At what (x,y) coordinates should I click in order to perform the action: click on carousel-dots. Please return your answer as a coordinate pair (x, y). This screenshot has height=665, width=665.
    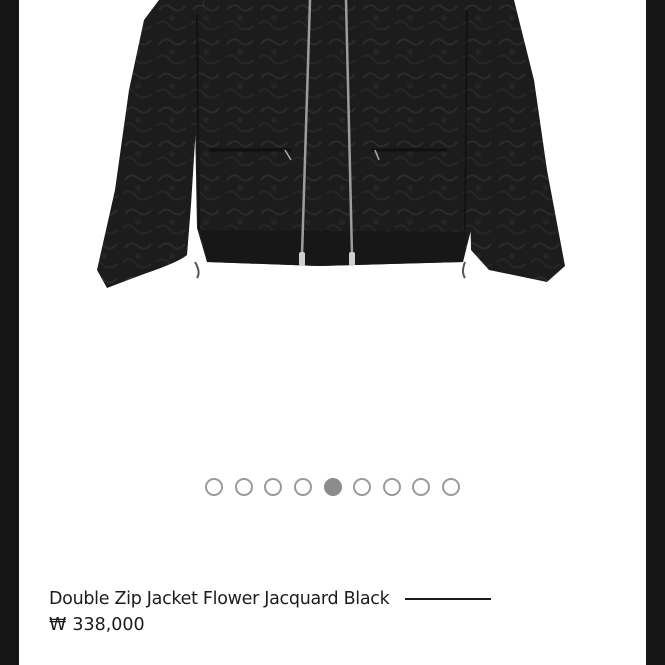
    Looking at the image, I should click on (332, 488).